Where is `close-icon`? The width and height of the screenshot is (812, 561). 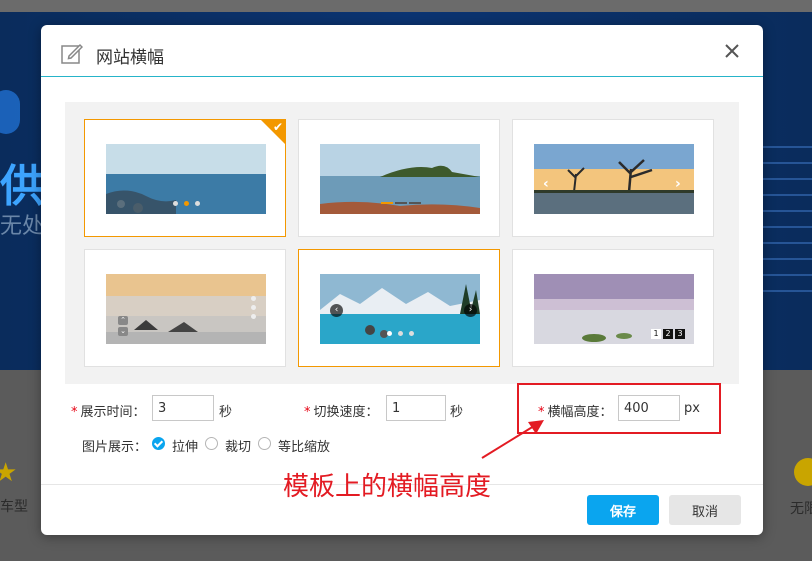 close-icon is located at coordinates (732, 51).